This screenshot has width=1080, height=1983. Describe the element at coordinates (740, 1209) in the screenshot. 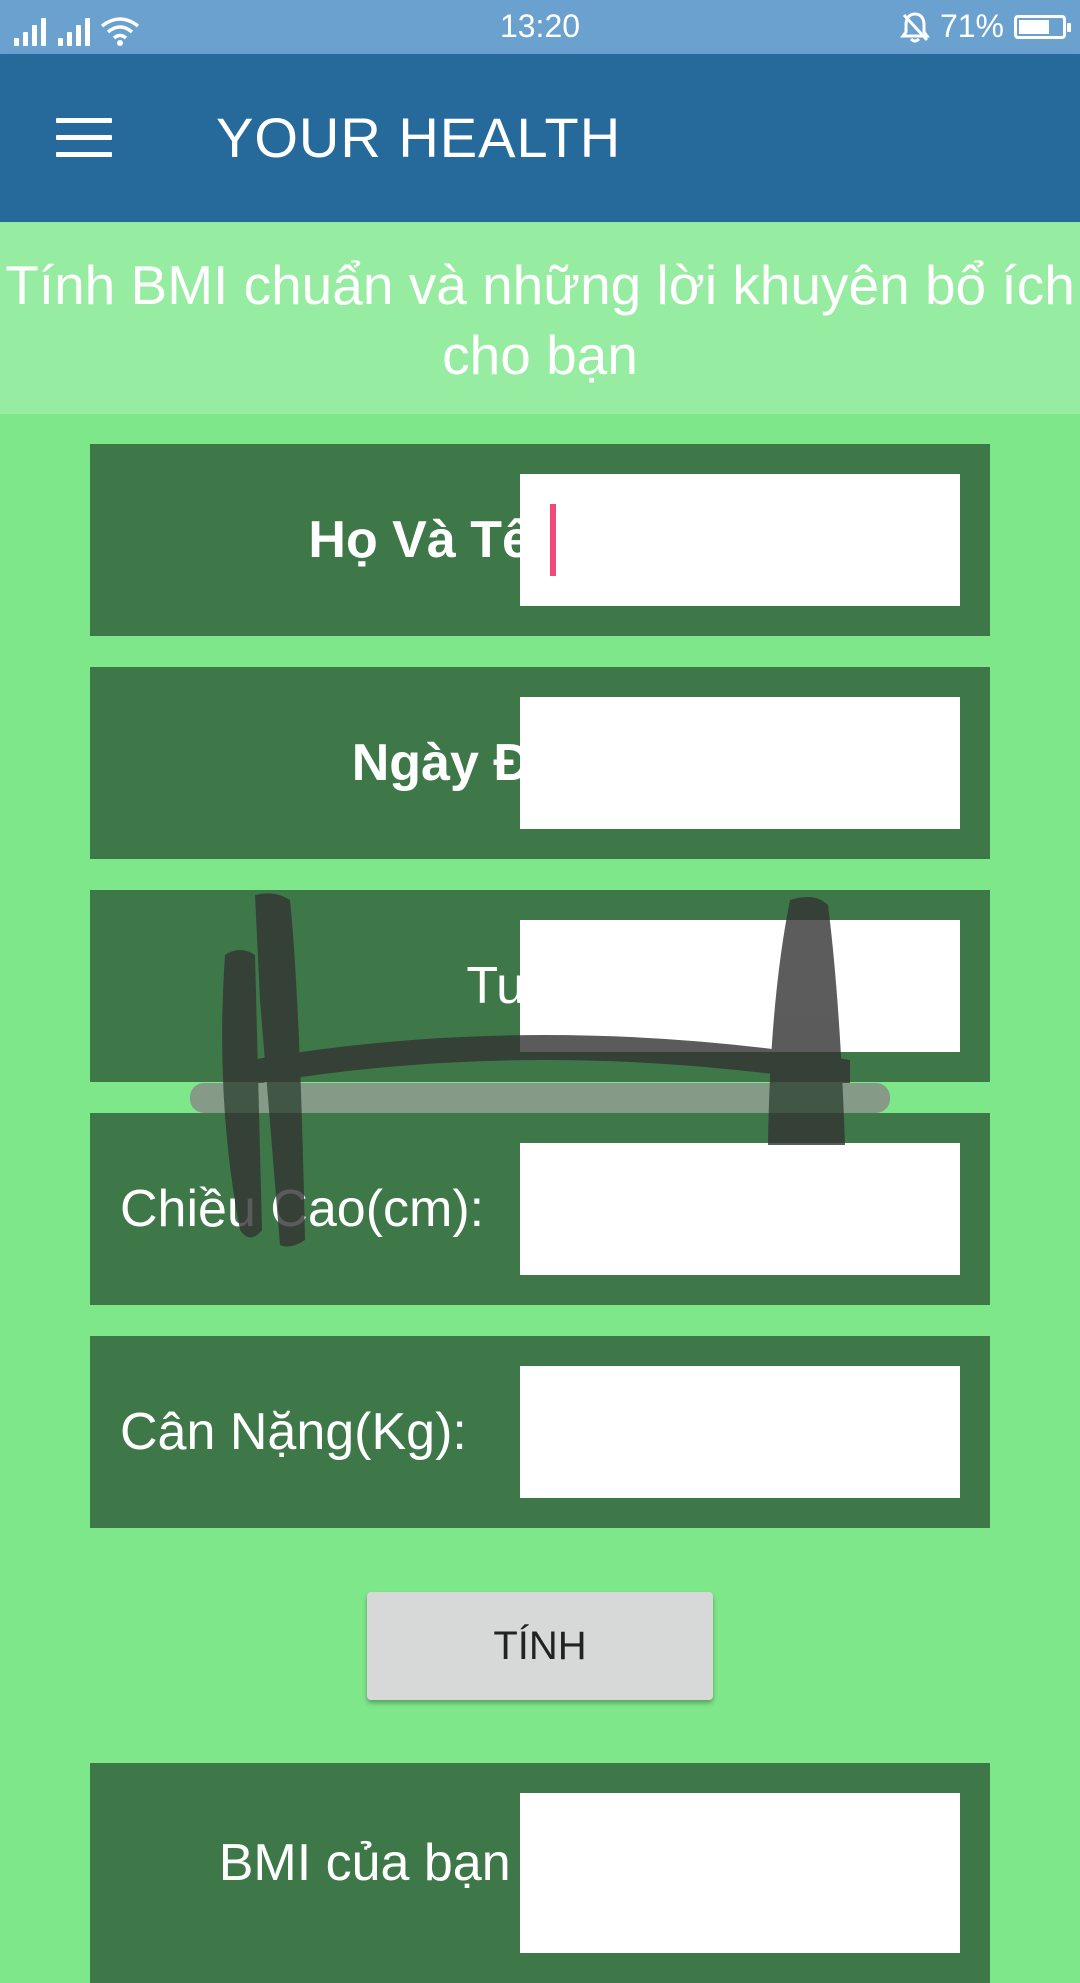

I see `height-input` at that location.